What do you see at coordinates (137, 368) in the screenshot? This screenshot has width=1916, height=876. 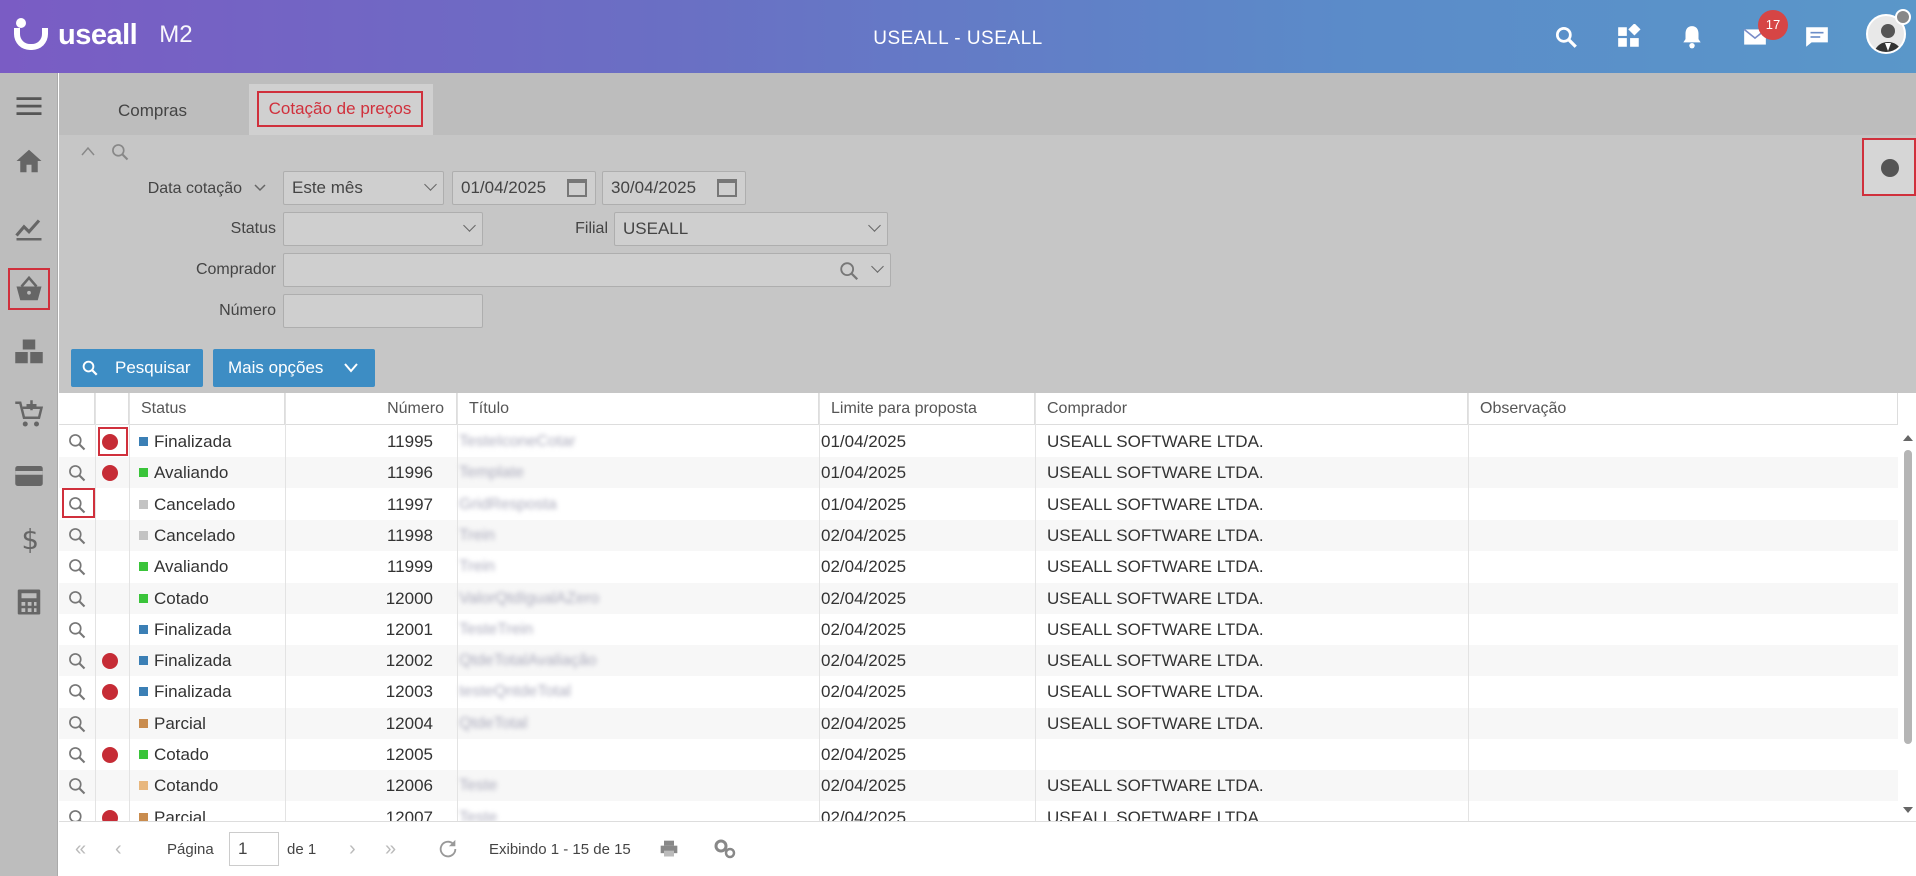 I see `pesquisar-button: Pesquisar` at bounding box center [137, 368].